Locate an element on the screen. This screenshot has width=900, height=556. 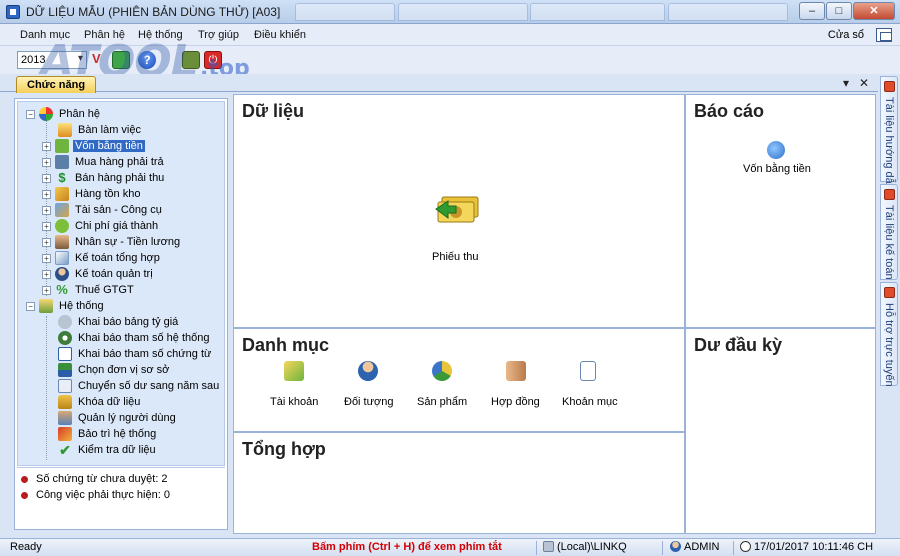
manager-icon is located at coordinates (62, 274).